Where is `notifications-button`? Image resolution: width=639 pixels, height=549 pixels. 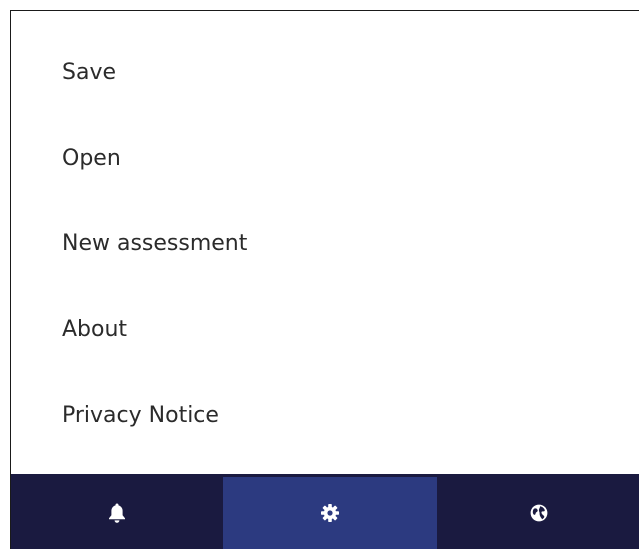 notifications-button is located at coordinates (117, 513).